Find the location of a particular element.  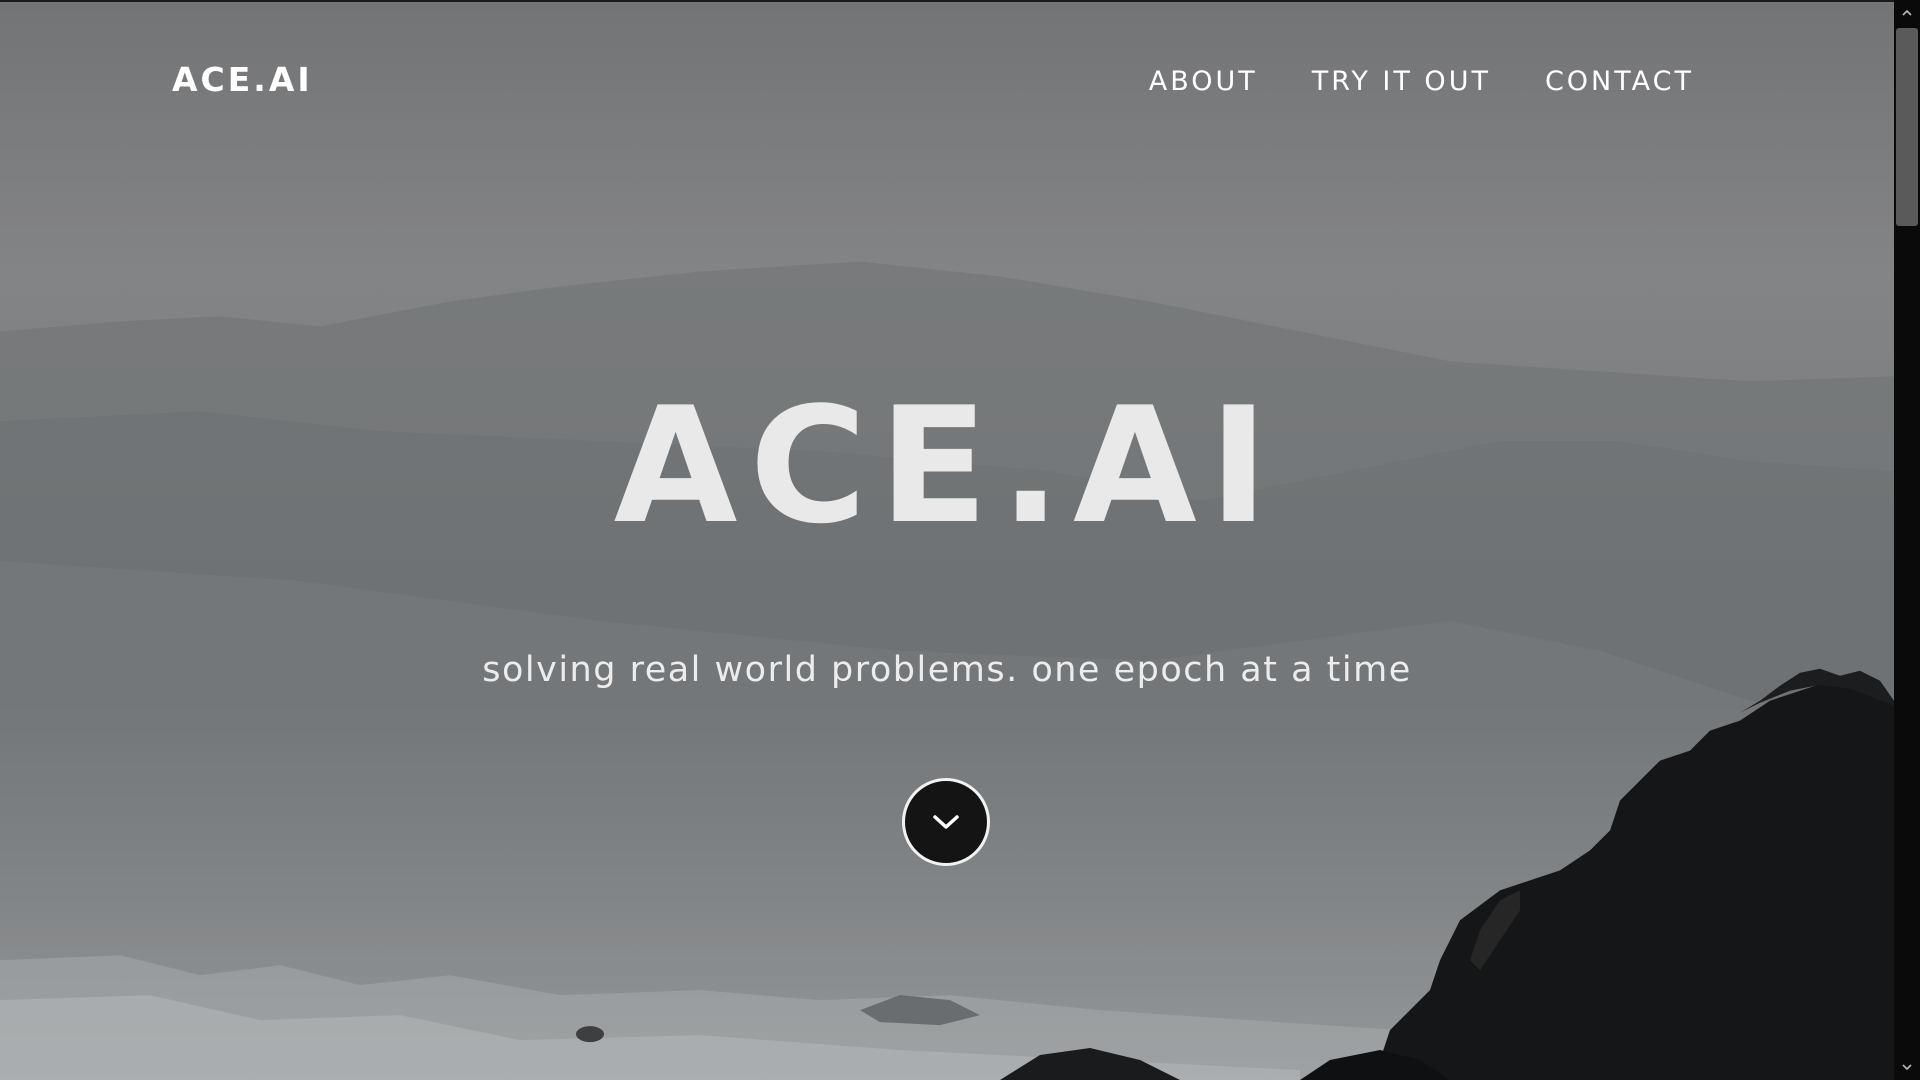

chevron-down-icon is located at coordinates (946, 822).